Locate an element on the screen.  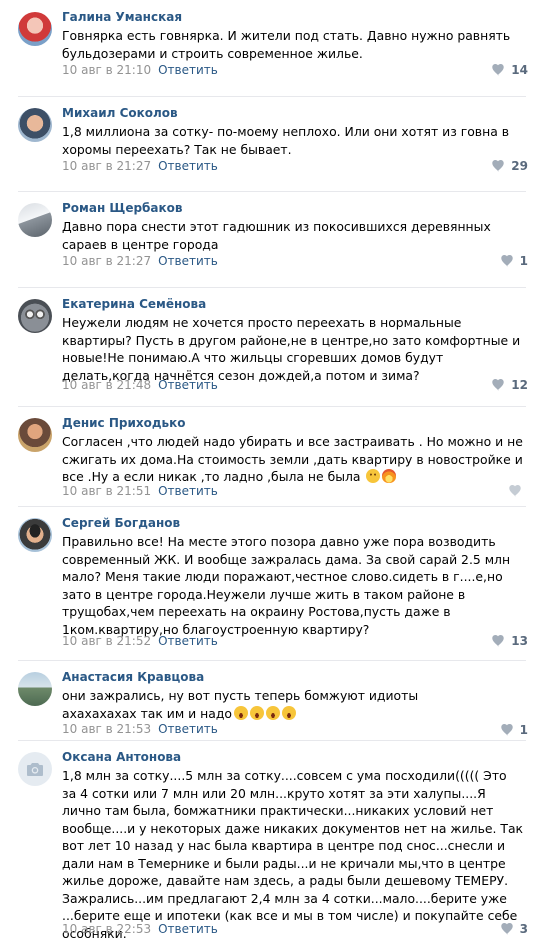
comment-meta: 10 авг в 21:10 Ответить is located at coordinates (140, 70).